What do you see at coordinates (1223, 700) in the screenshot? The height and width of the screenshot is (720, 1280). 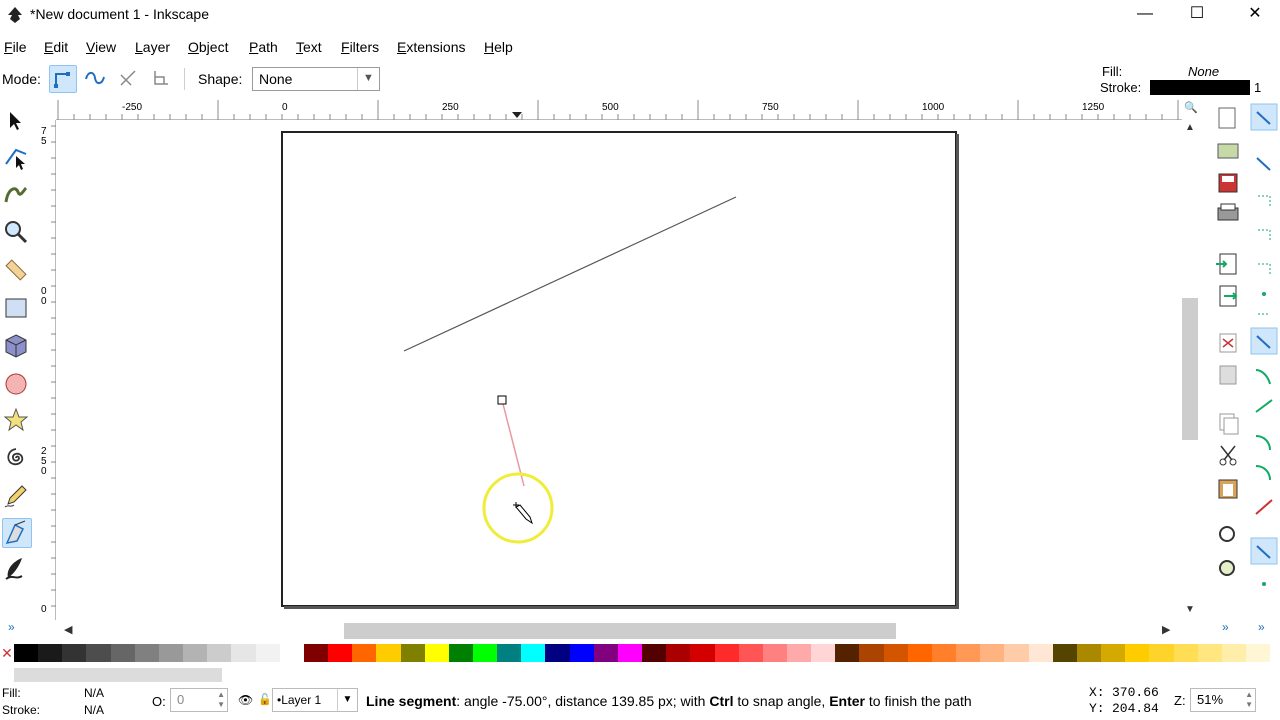 I see `zoom-spinbox: 51% ▲ ▼` at bounding box center [1223, 700].